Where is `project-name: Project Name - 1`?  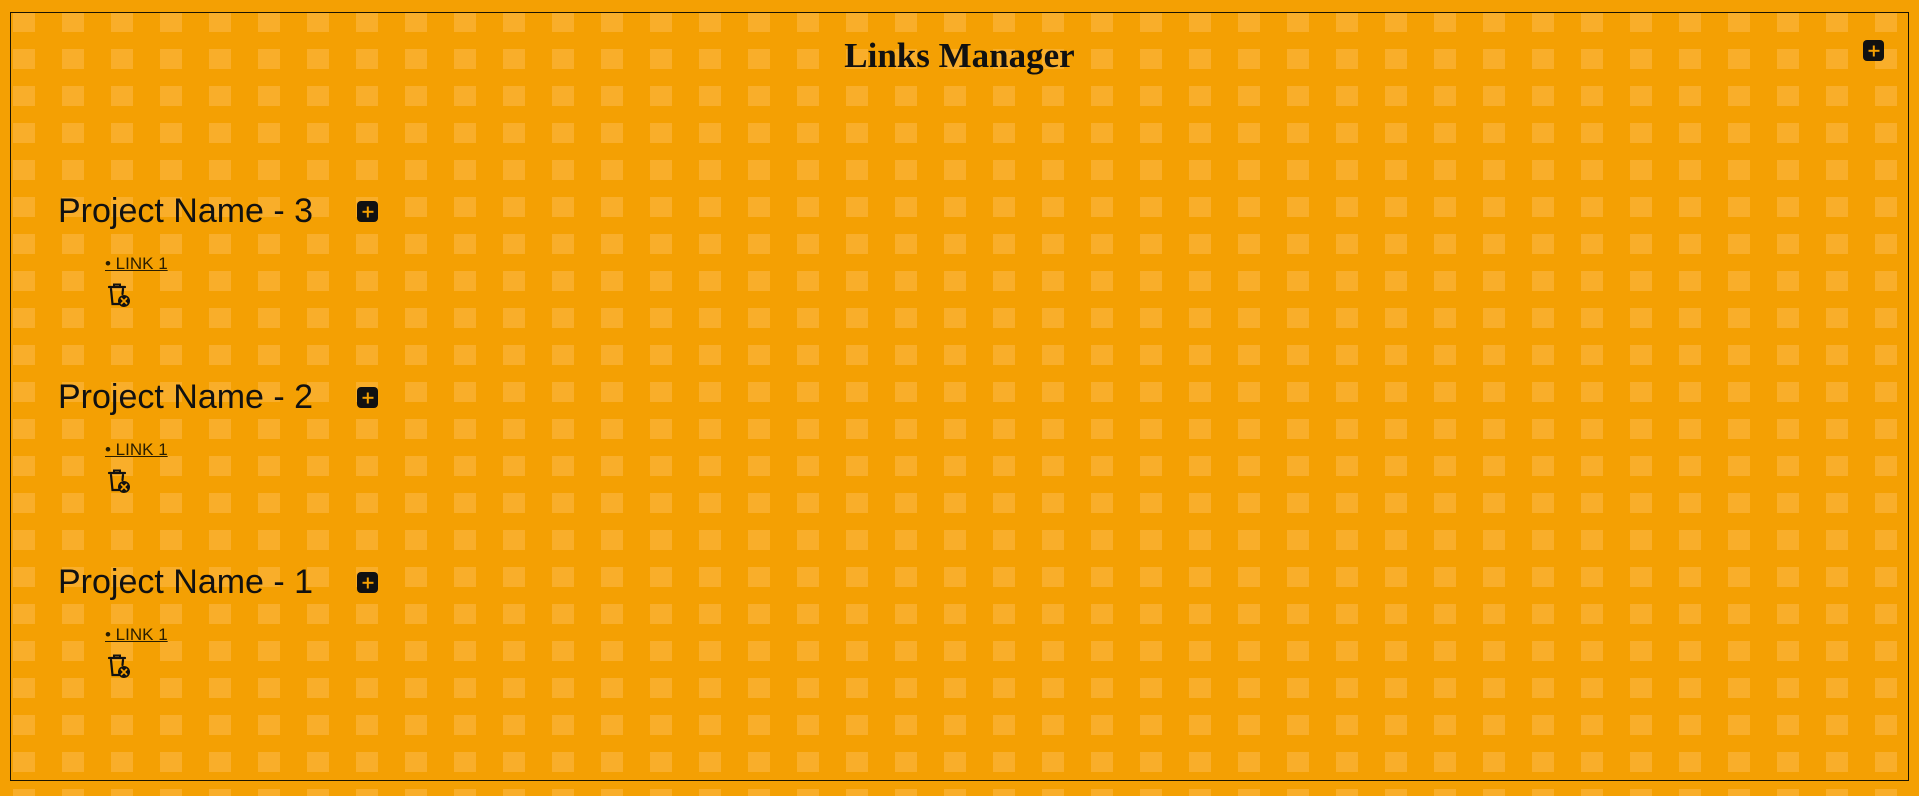 project-name: Project Name - 1 is located at coordinates (186, 582).